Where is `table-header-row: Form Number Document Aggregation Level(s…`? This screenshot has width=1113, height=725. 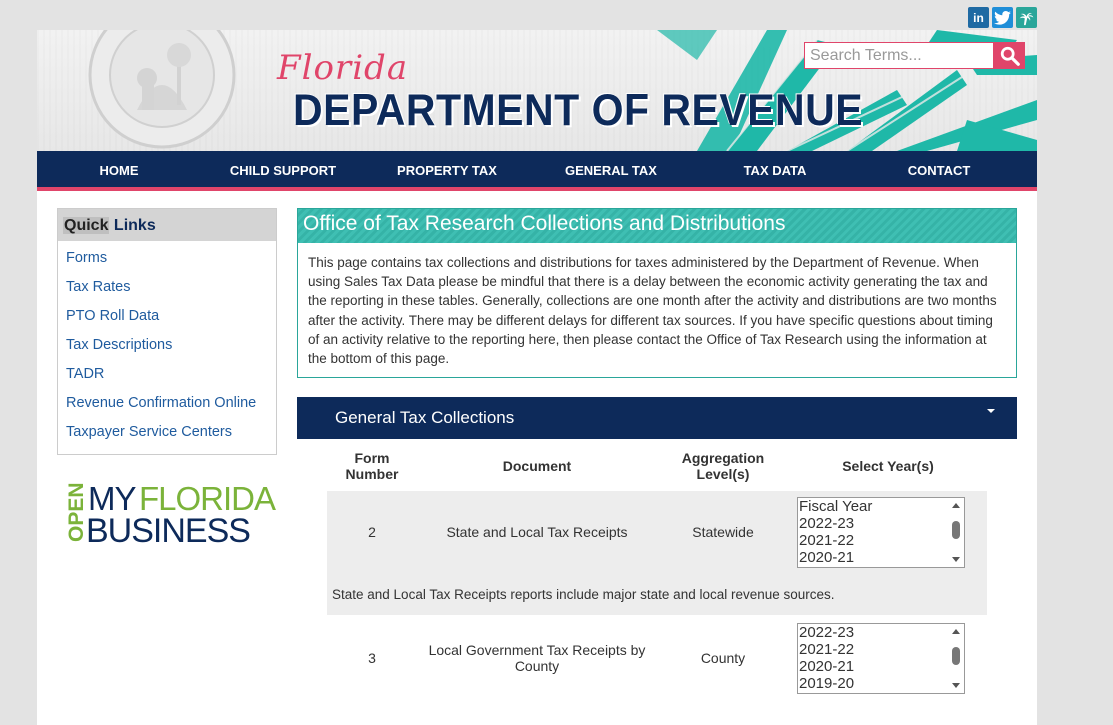 table-header-row: Form Number Document Aggregation Level(s… is located at coordinates (657, 465).